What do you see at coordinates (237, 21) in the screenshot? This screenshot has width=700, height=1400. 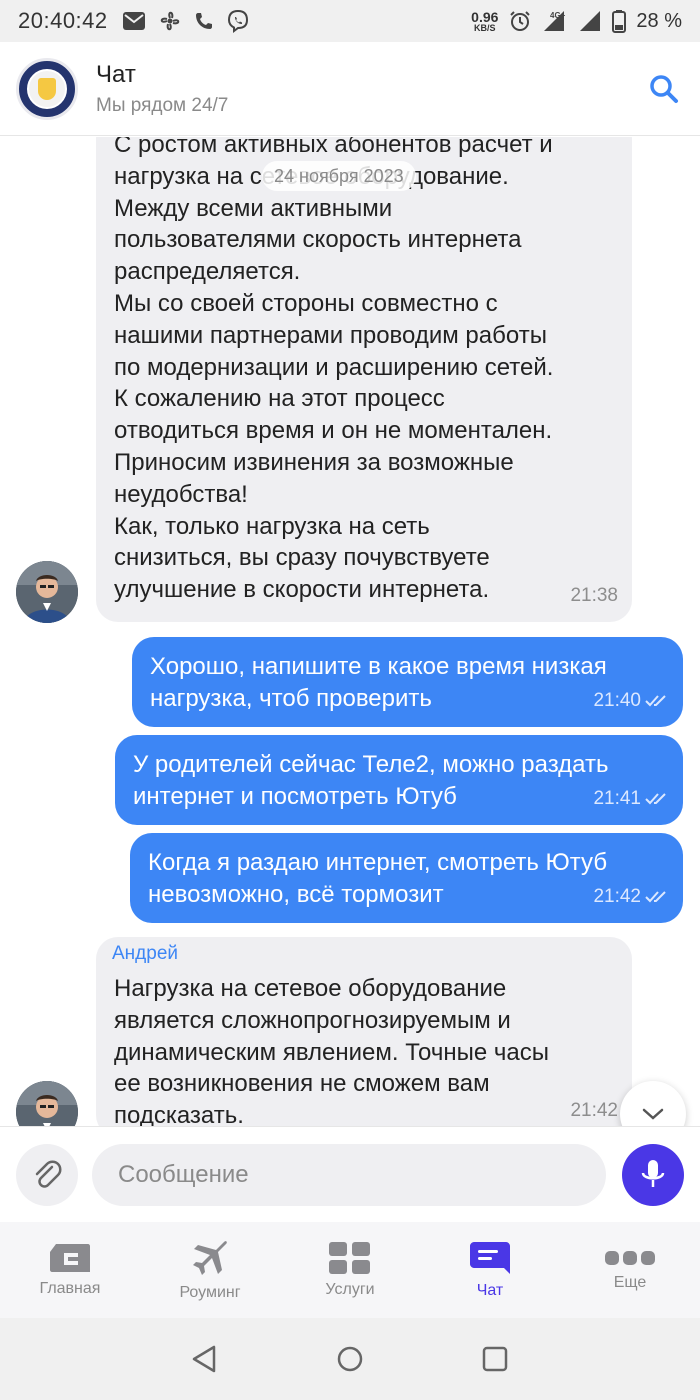 I see `viber-icon` at bounding box center [237, 21].